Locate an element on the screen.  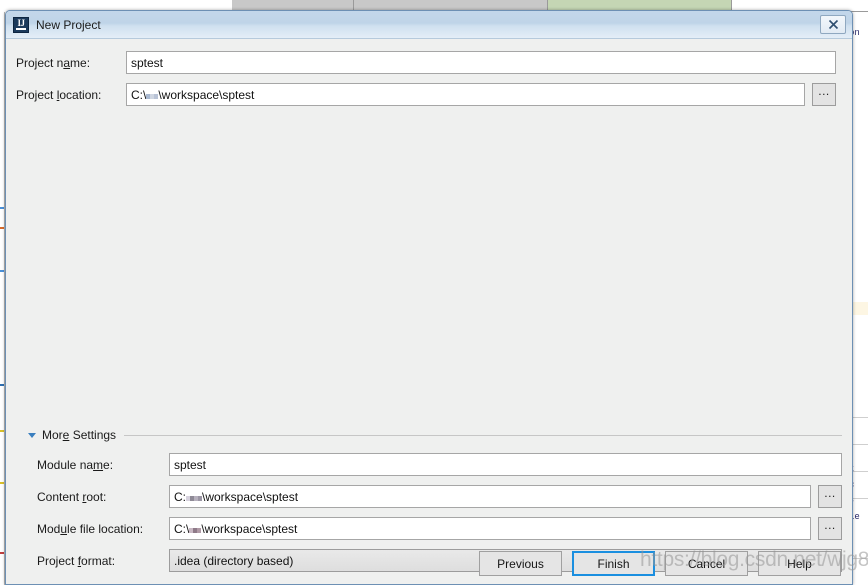
module-name-label: Module name: is located at coordinates (103, 465).